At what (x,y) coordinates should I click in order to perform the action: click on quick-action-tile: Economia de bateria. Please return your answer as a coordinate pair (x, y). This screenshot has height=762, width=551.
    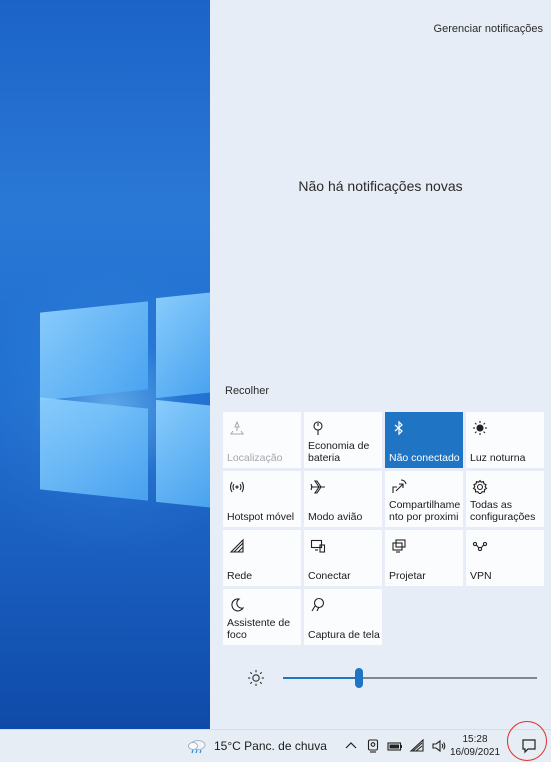
    Looking at the image, I should click on (343, 440).